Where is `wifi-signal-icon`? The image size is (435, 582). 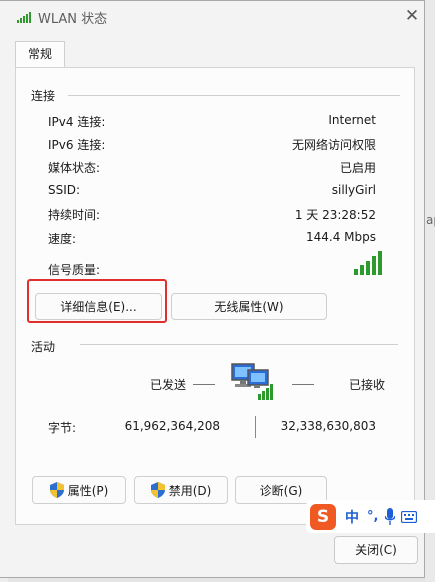 wifi-signal-icon is located at coordinates (24, 17).